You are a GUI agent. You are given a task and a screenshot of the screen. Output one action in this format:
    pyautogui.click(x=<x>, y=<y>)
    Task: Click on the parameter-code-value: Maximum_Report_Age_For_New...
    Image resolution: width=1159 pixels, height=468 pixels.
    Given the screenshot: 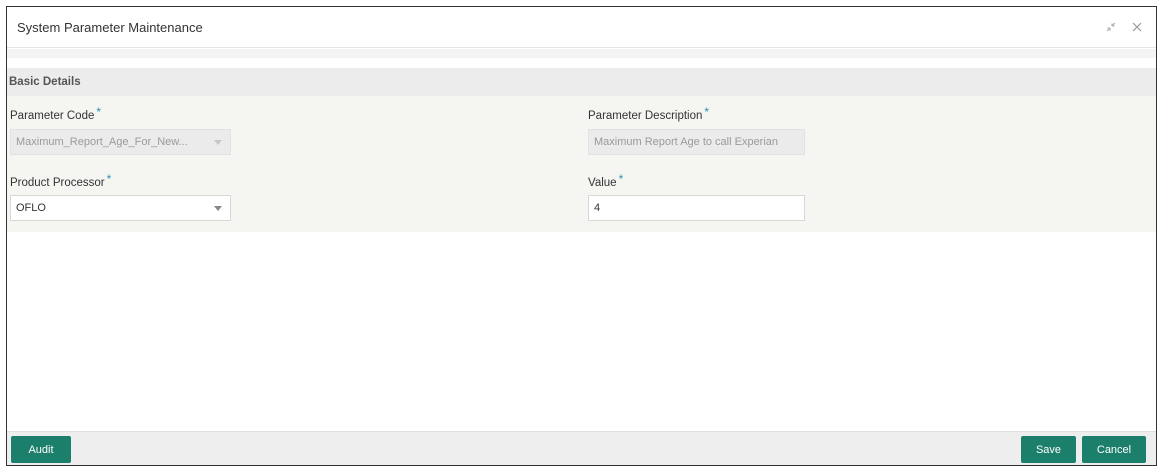 What is the action you would take?
    pyautogui.click(x=102, y=142)
    